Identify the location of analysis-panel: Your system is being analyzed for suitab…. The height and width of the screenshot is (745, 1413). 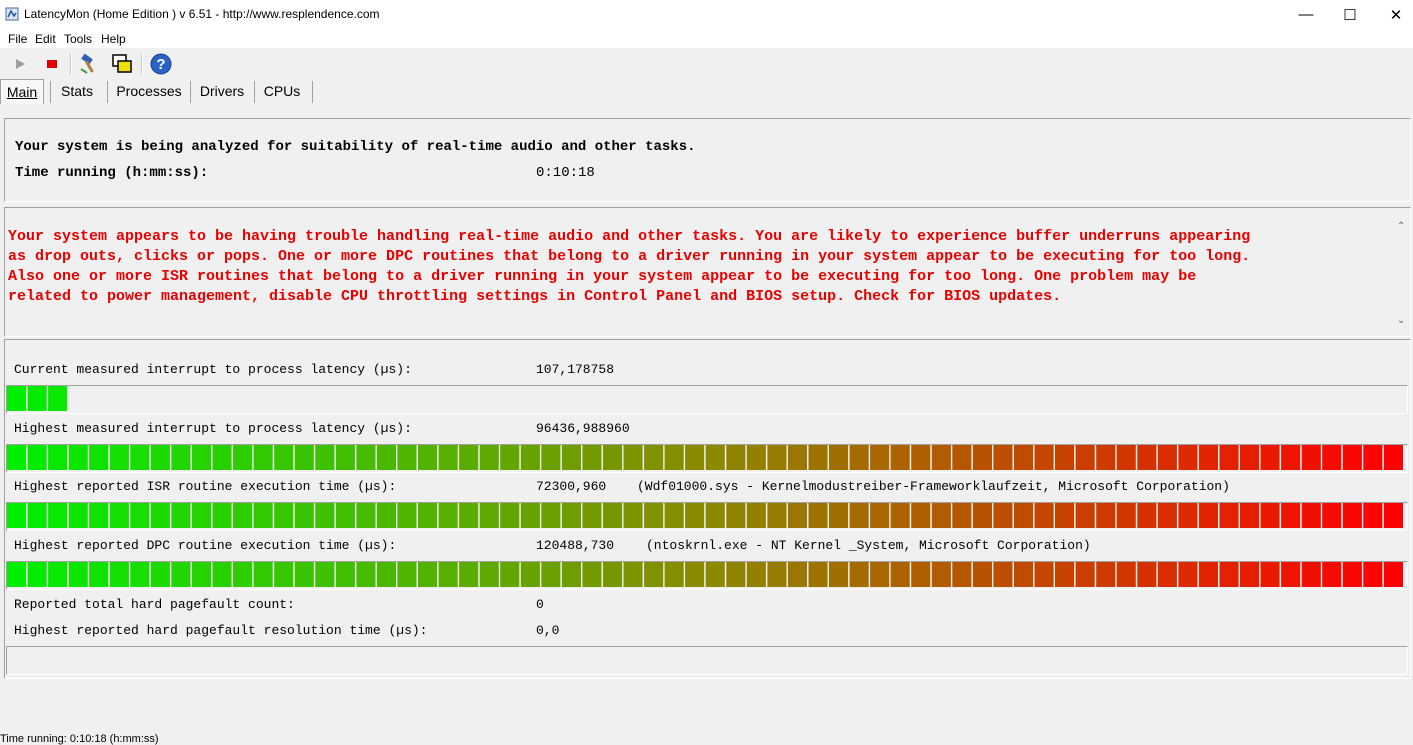
(707, 160).